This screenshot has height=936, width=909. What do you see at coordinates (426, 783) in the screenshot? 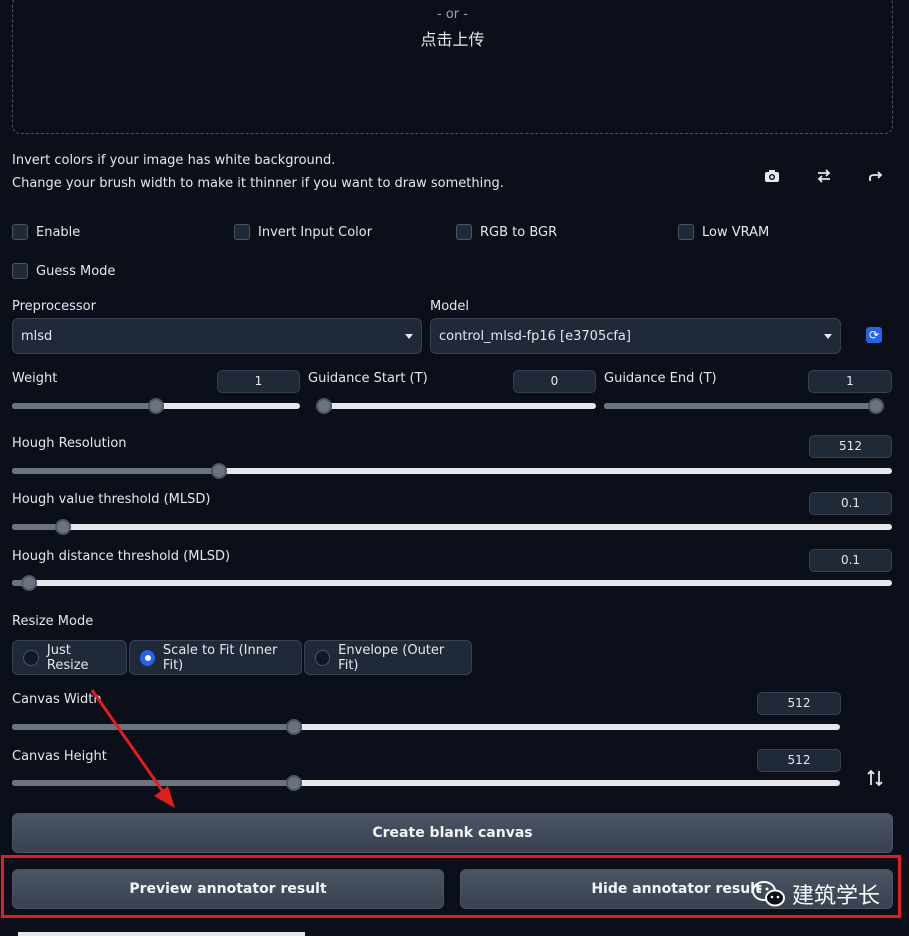
I see `canvas-height-slider` at bounding box center [426, 783].